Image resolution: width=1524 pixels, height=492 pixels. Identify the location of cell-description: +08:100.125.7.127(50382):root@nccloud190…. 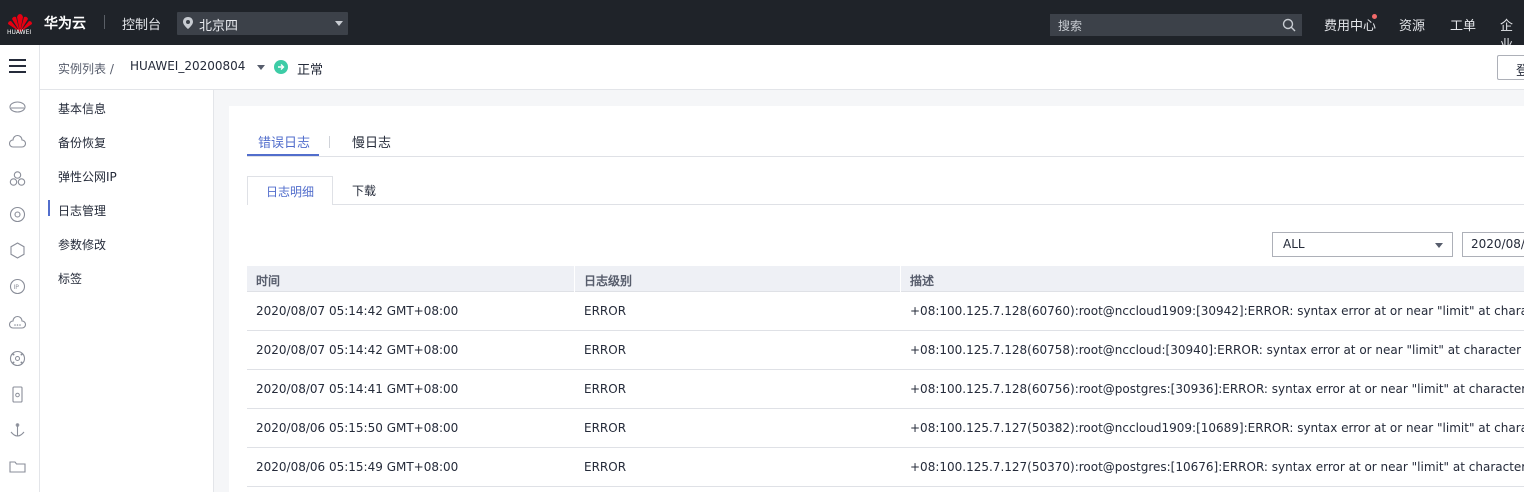
(1217, 428).